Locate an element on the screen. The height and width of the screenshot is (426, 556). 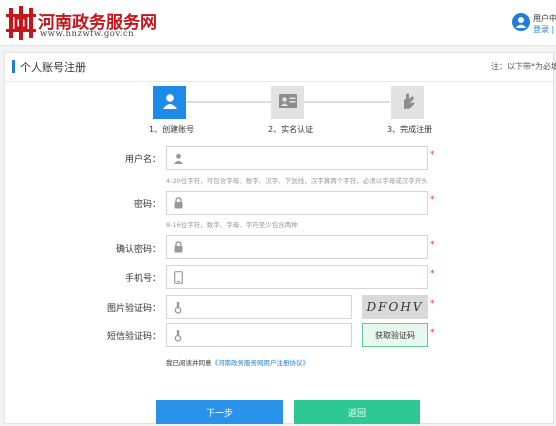
agreement-prefix: 我已阅读并同意 is located at coordinates (189, 363).